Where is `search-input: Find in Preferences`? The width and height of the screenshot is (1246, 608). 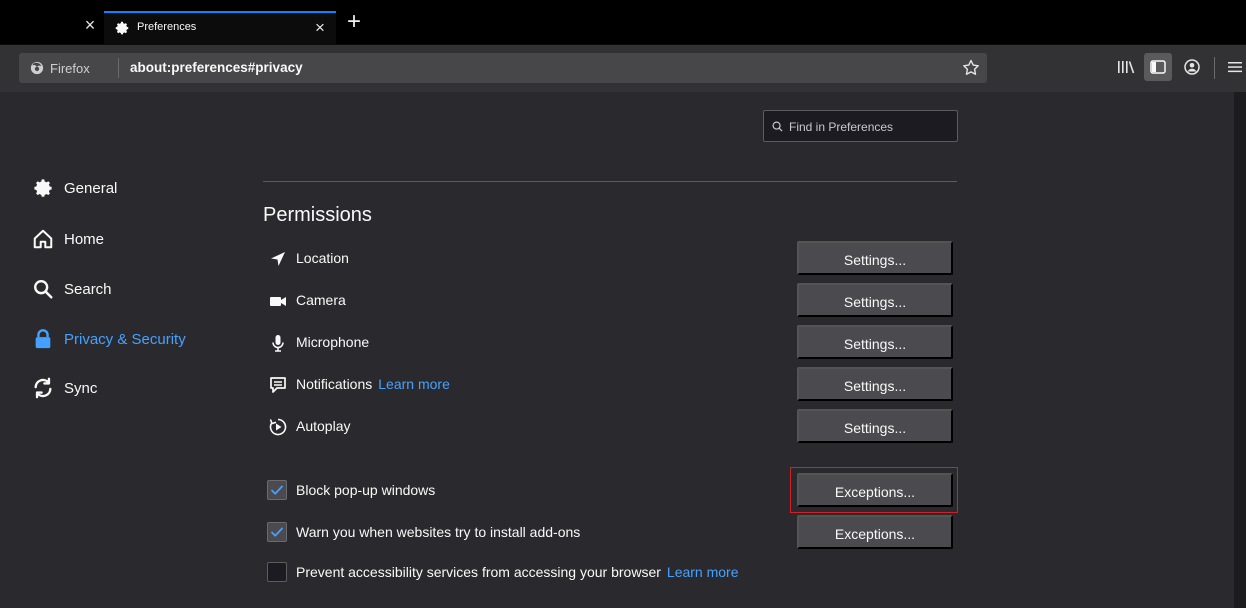
search-input: Find in Preferences is located at coordinates (860, 126).